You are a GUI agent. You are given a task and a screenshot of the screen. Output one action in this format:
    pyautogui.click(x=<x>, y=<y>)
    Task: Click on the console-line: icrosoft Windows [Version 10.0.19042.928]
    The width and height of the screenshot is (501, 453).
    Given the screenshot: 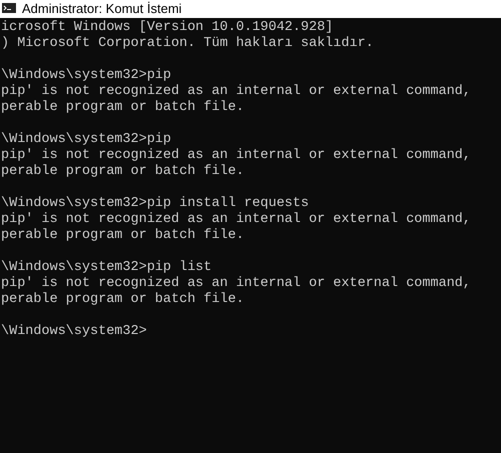 What is the action you would take?
    pyautogui.click(x=167, y=28)
    